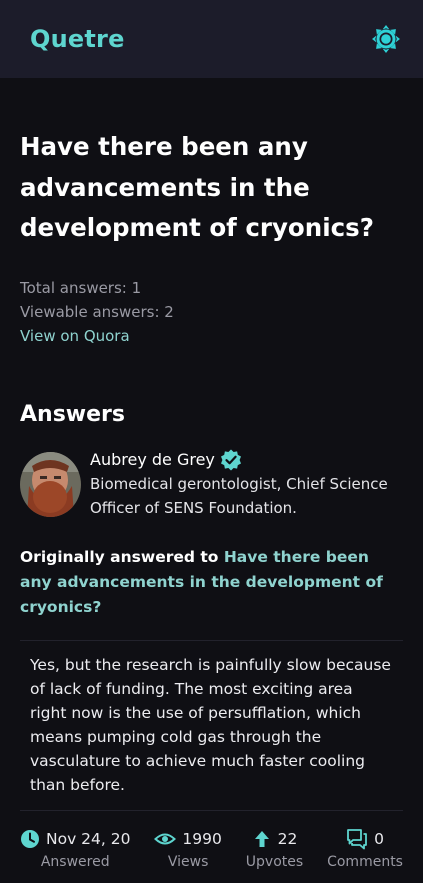  What do you see at coordinates (202, 838) in the screenshot?
I see `views-count: 1990` at bounding box center [202, 838].